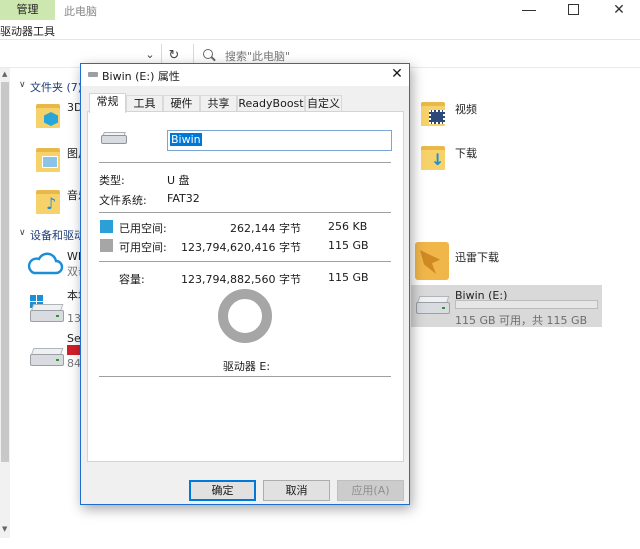 This screenshot has width=640, height=549. Describe the element at coordinates (4, 74) in the screenshot. I see `scroll-up-icon: ▲` at that location.